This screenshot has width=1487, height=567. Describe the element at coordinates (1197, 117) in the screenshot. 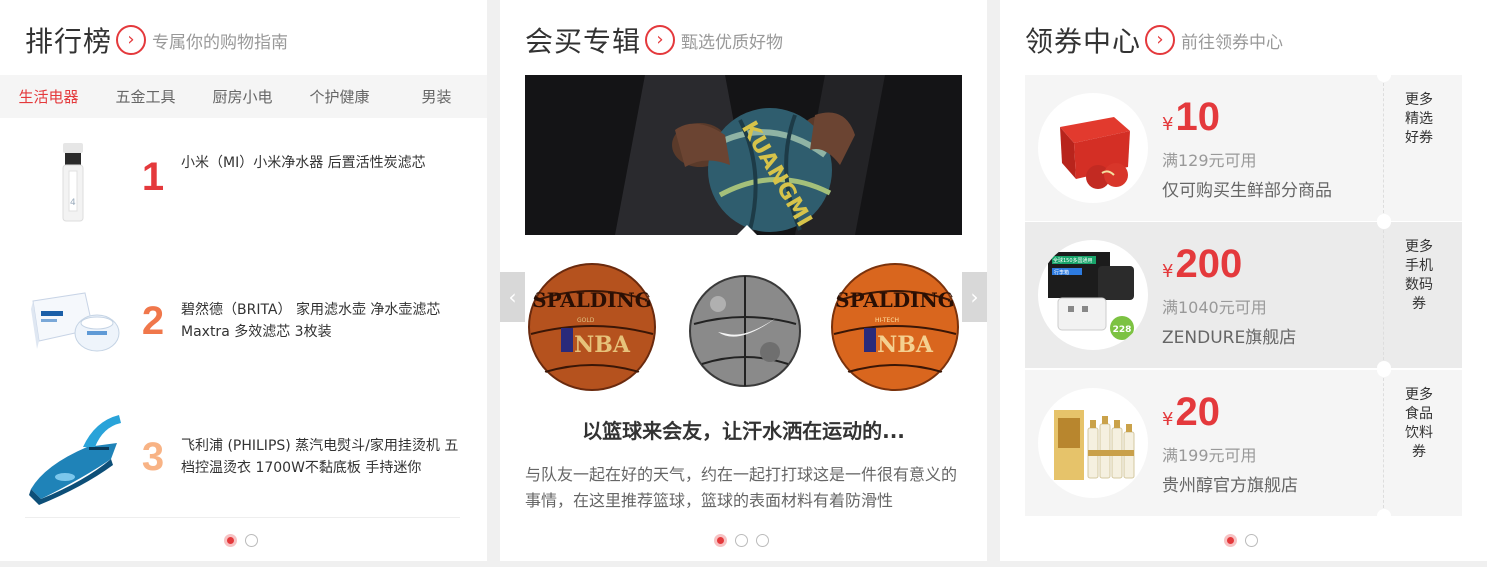

I see `coupon-value: 10` at that location.